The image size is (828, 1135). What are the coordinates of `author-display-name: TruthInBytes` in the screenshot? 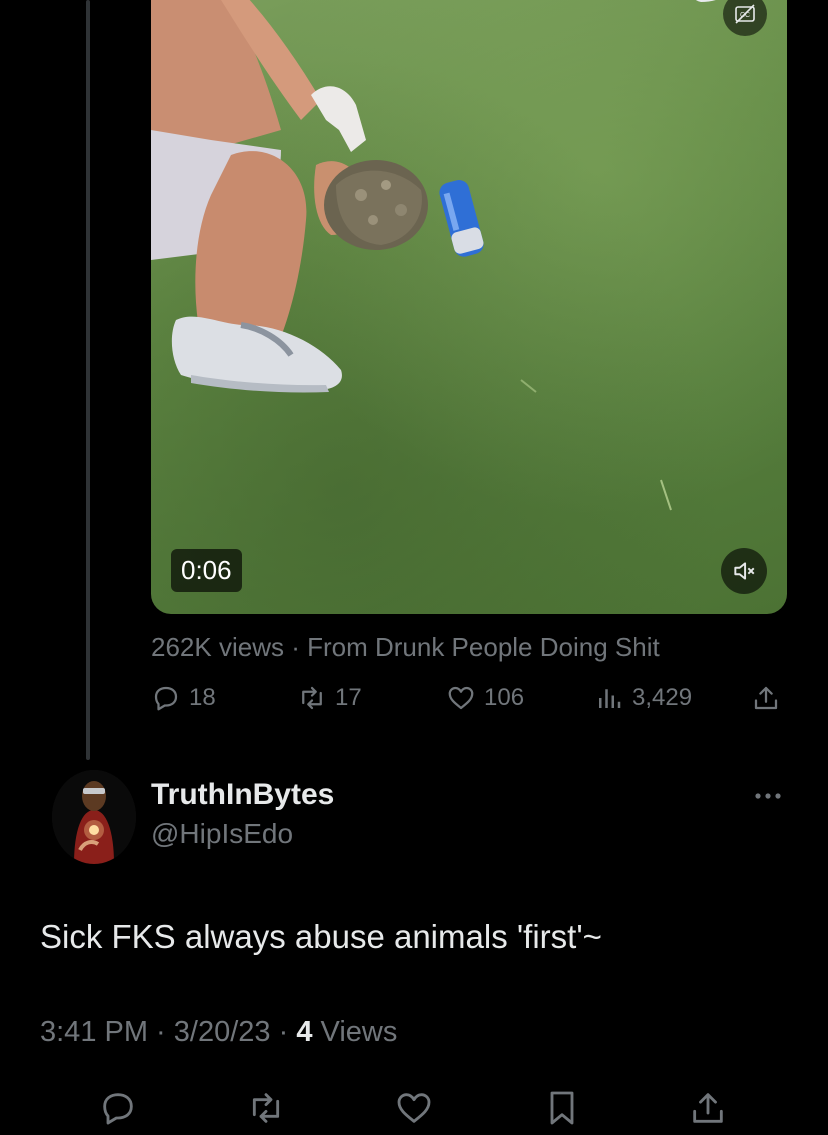 It's located at (242, 795).